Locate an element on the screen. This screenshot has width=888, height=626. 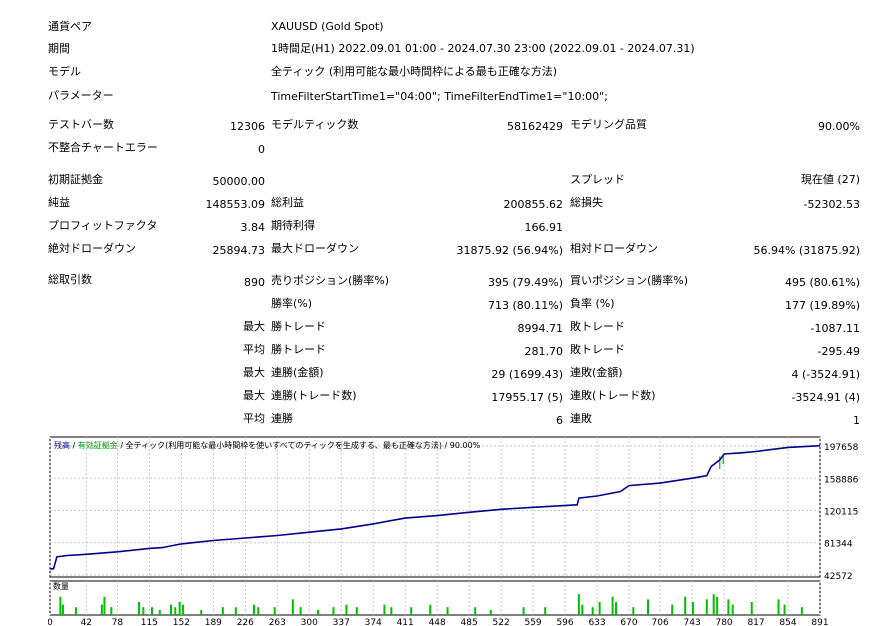
long-positions-value: 495 (80.61%) is located at coordinates (822, 282).